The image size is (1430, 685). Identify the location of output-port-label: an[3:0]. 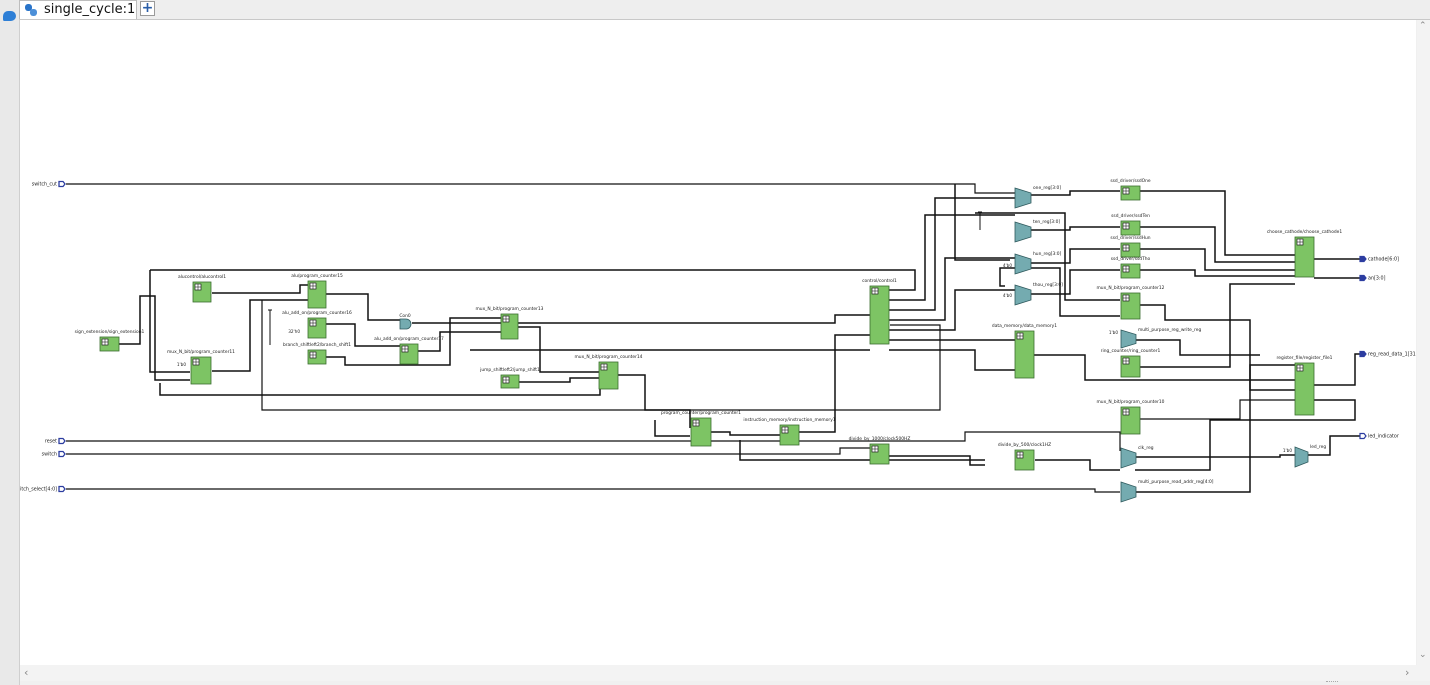
(1377, 279).